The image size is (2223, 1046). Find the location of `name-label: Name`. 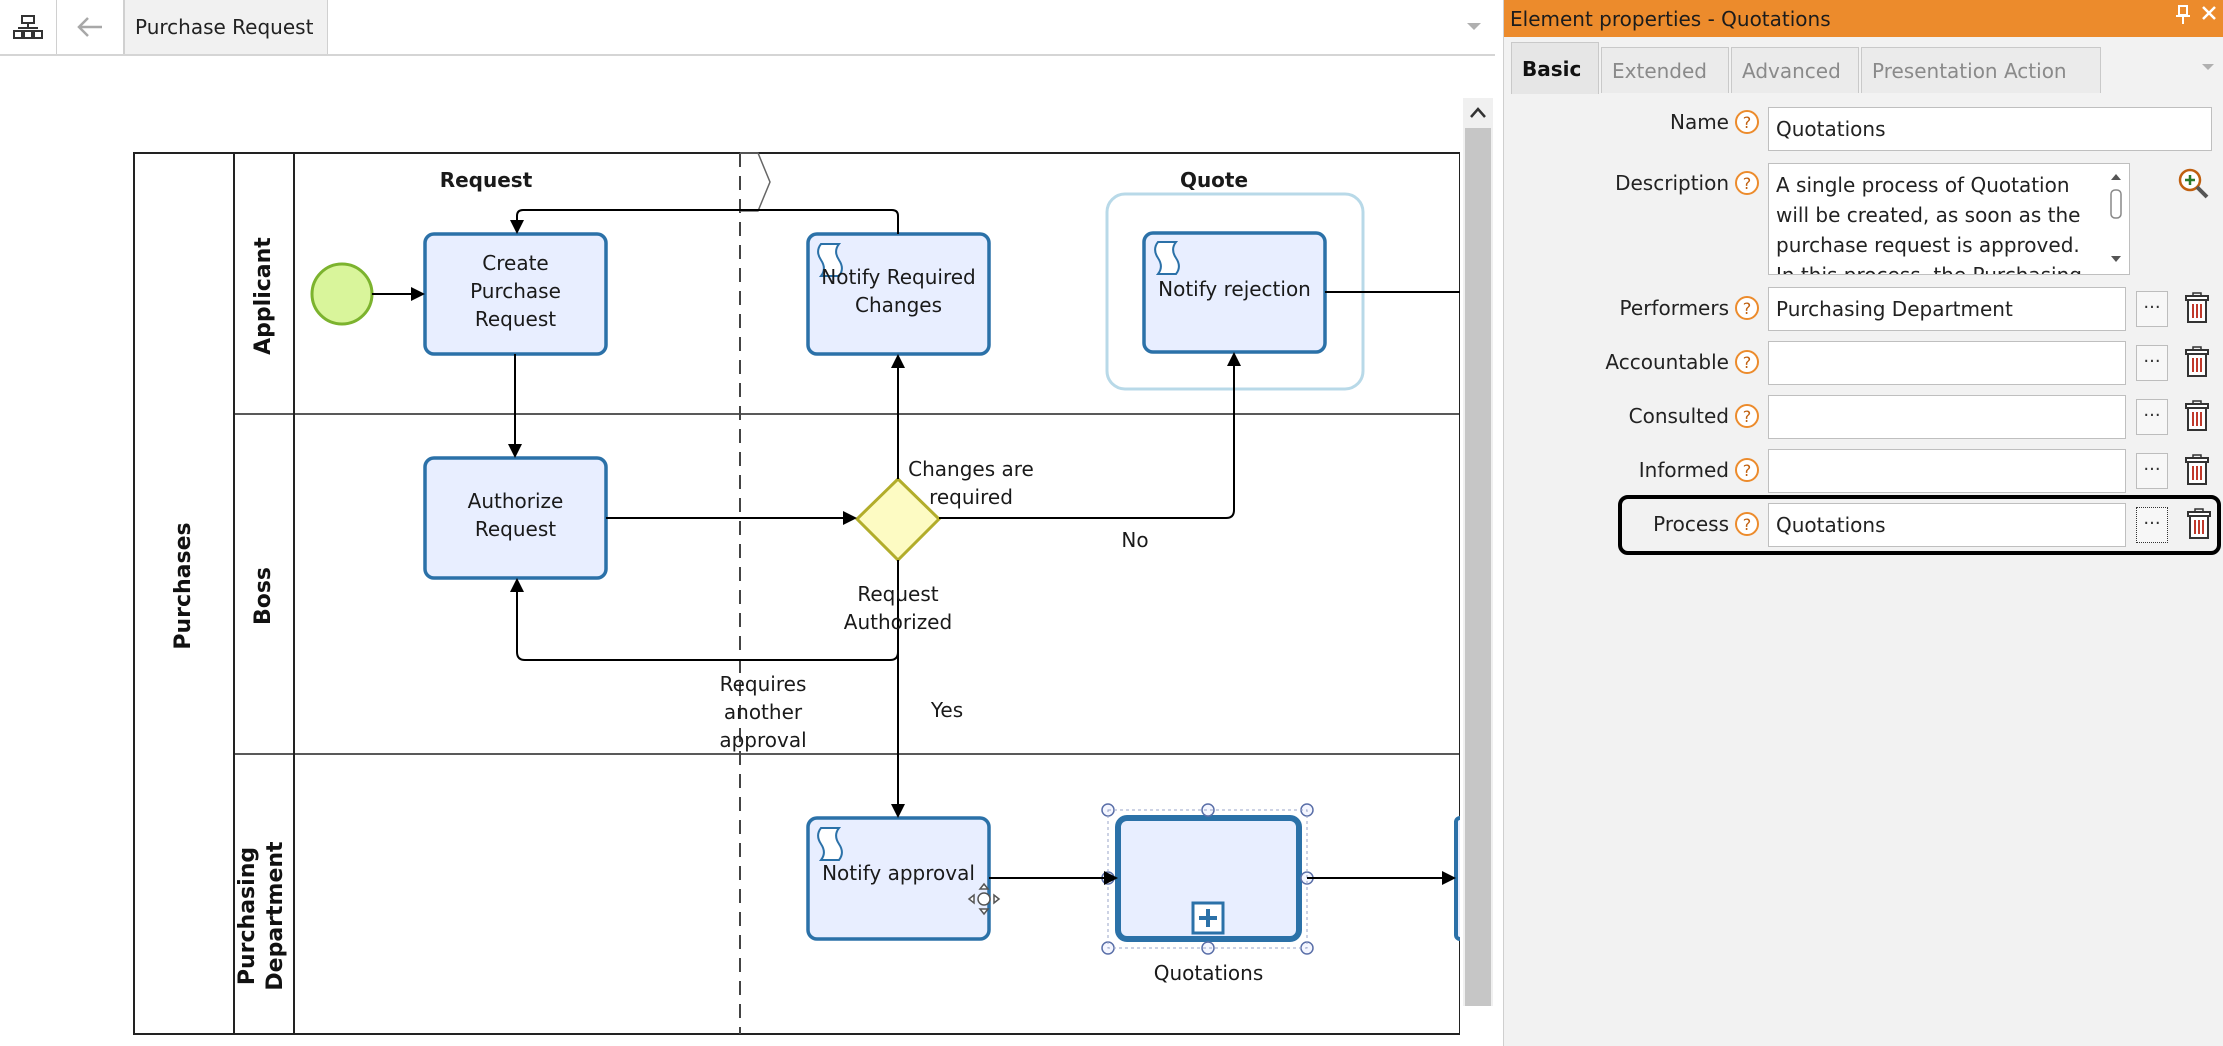

name-label: Name is located at coordinates (1699, 122).